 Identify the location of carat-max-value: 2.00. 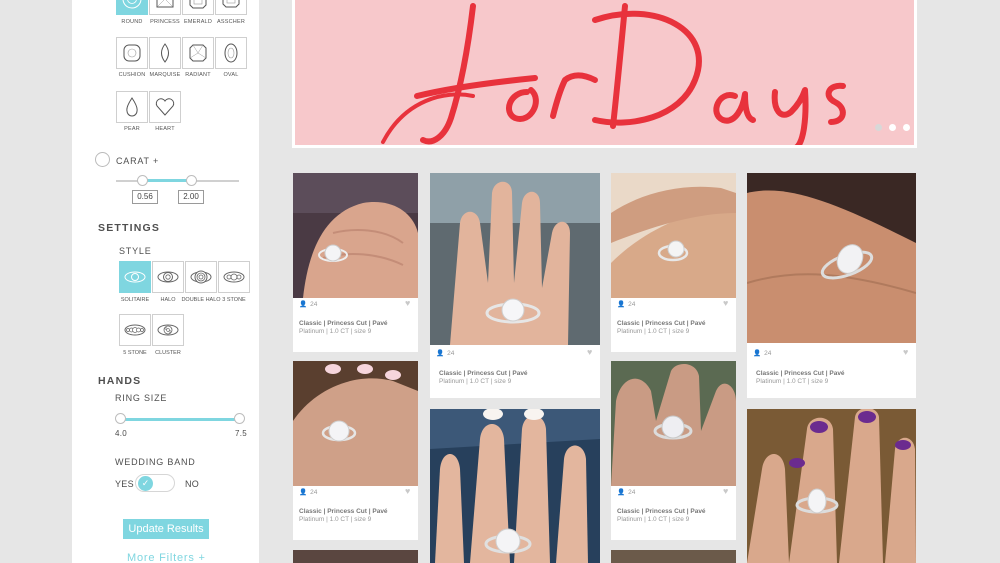
(191, 197).